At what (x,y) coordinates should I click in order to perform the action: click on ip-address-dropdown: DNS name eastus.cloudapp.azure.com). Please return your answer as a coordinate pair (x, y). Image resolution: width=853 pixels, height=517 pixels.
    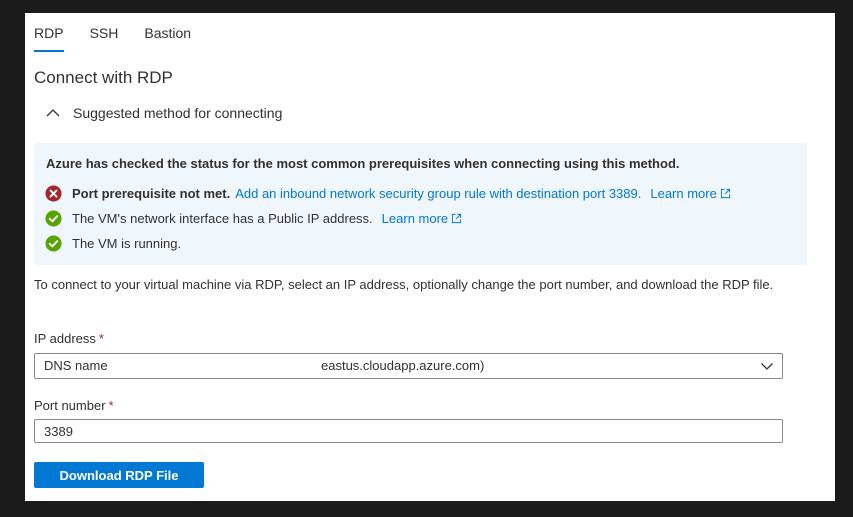
    Looking at the image, I should click on (408, 366).